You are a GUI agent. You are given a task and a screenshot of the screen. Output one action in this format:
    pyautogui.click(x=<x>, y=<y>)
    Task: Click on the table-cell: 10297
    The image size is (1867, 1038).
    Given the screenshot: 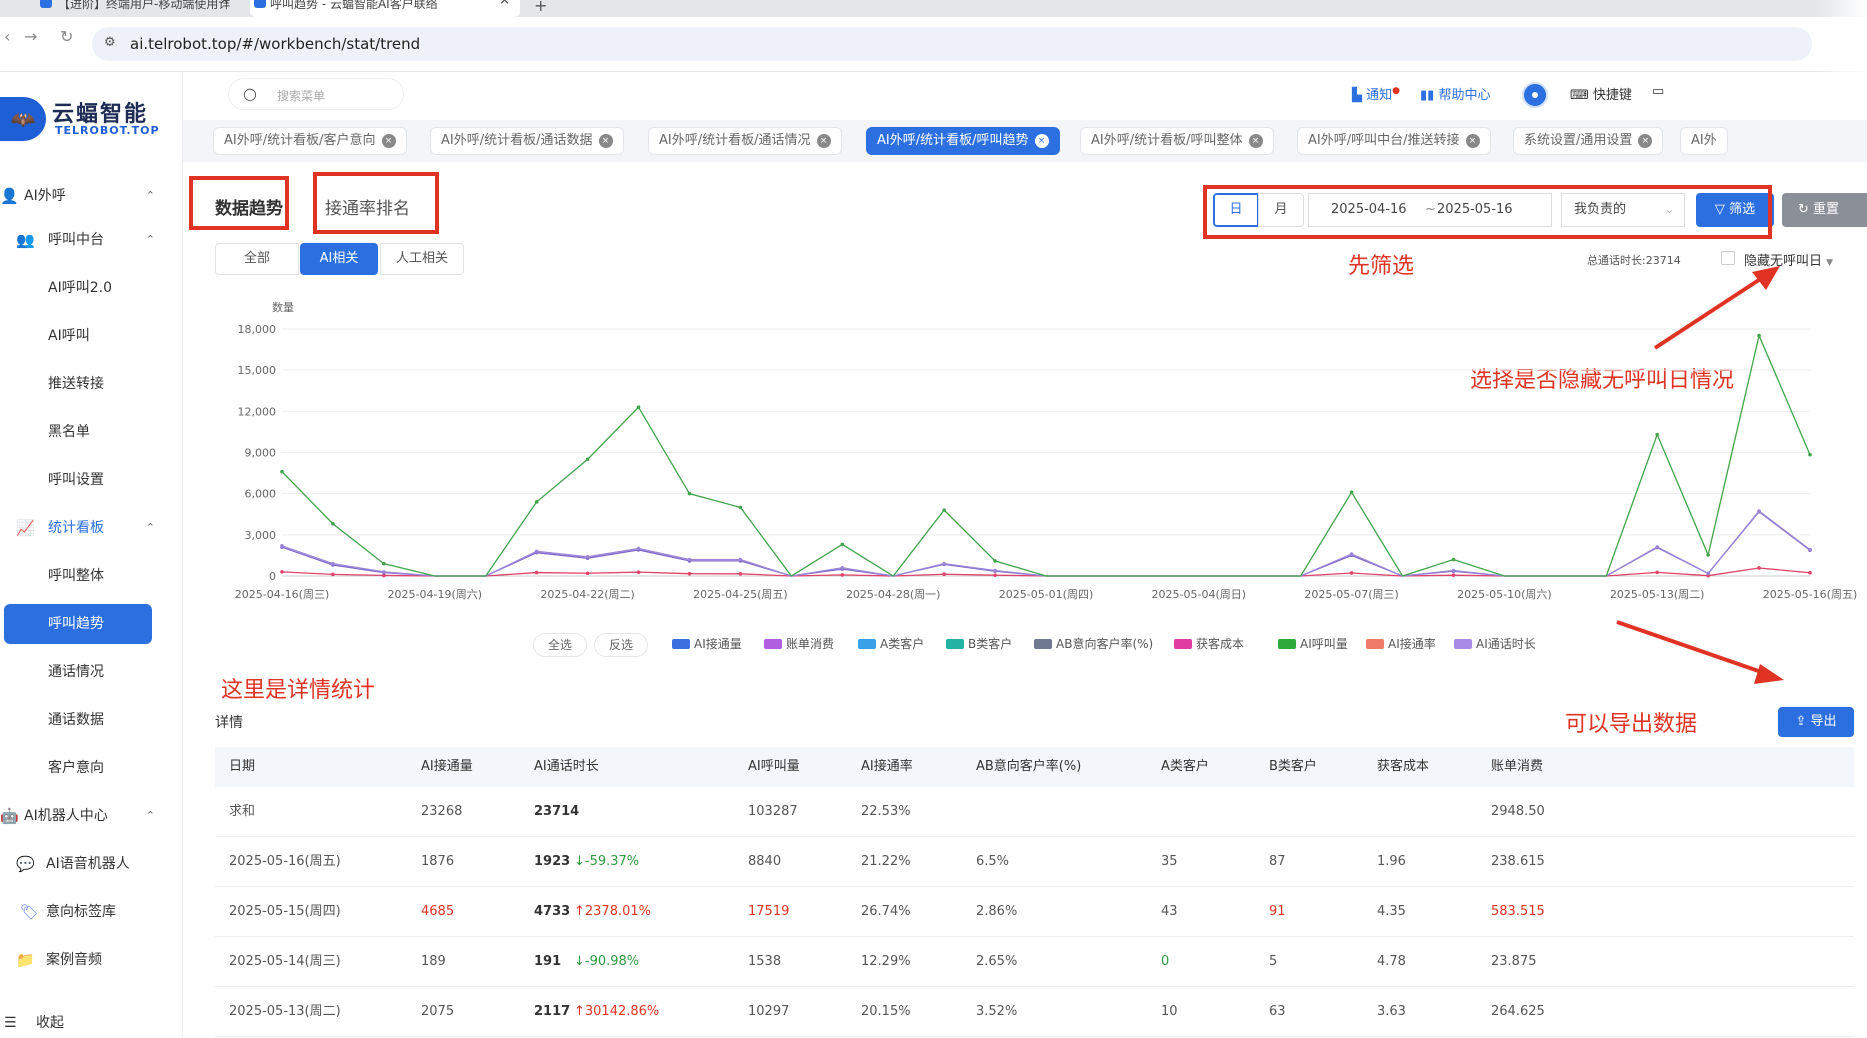 What is the action you would take?
    pyautogui.click(x=769, y=1011)
    